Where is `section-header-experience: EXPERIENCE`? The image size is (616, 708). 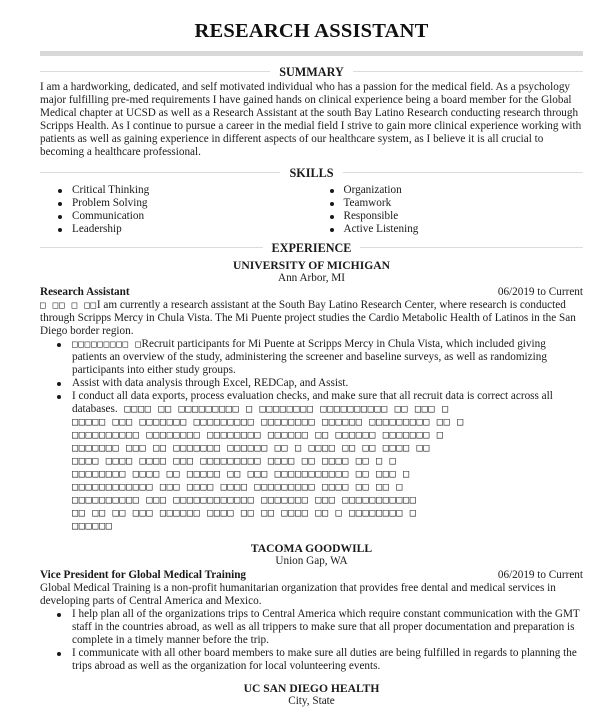 section-header-experience: EXPERIENCE is located at coordinates (311, 248).